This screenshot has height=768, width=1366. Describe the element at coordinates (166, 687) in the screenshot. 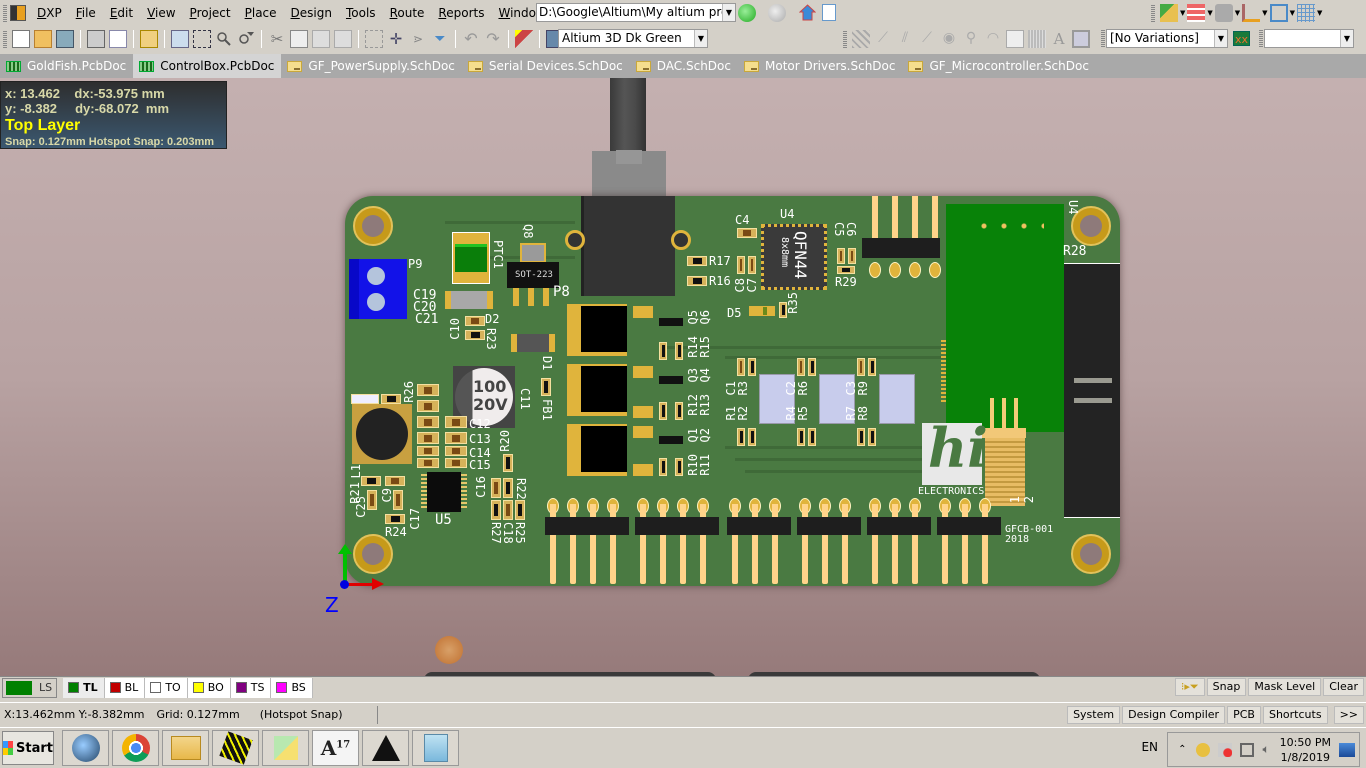

I see `layer-tab-to: TO` at that location.